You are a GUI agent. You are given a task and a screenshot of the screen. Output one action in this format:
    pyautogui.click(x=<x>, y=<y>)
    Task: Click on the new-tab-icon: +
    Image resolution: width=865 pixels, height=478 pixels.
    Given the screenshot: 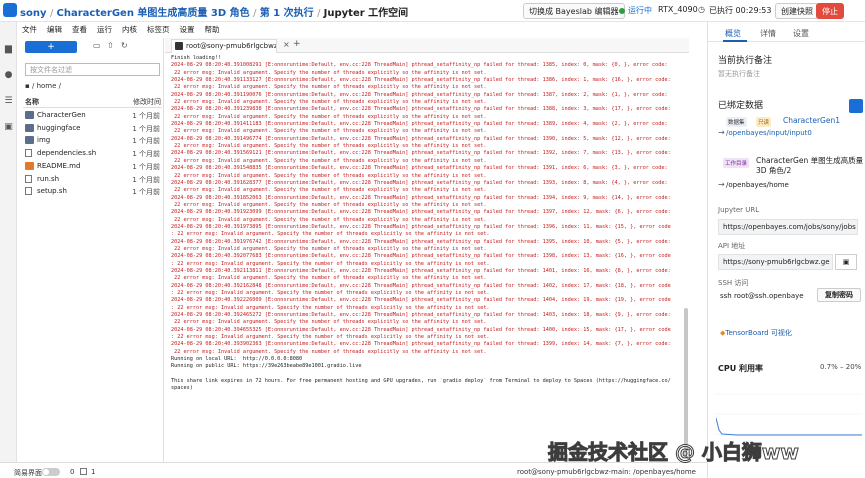 What is the action you would take?
    pyautogui.click(x=297, y=44)
    